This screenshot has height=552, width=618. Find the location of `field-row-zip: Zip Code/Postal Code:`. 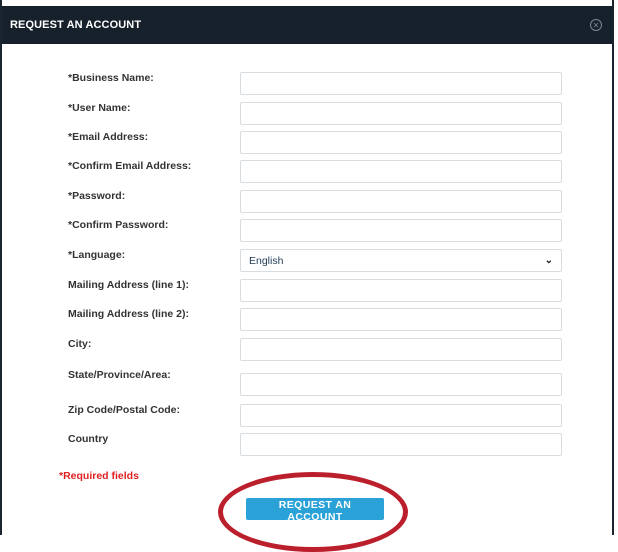

field-row-zip: Zip Code/Postal Code: is located at coordinates (307, 419).